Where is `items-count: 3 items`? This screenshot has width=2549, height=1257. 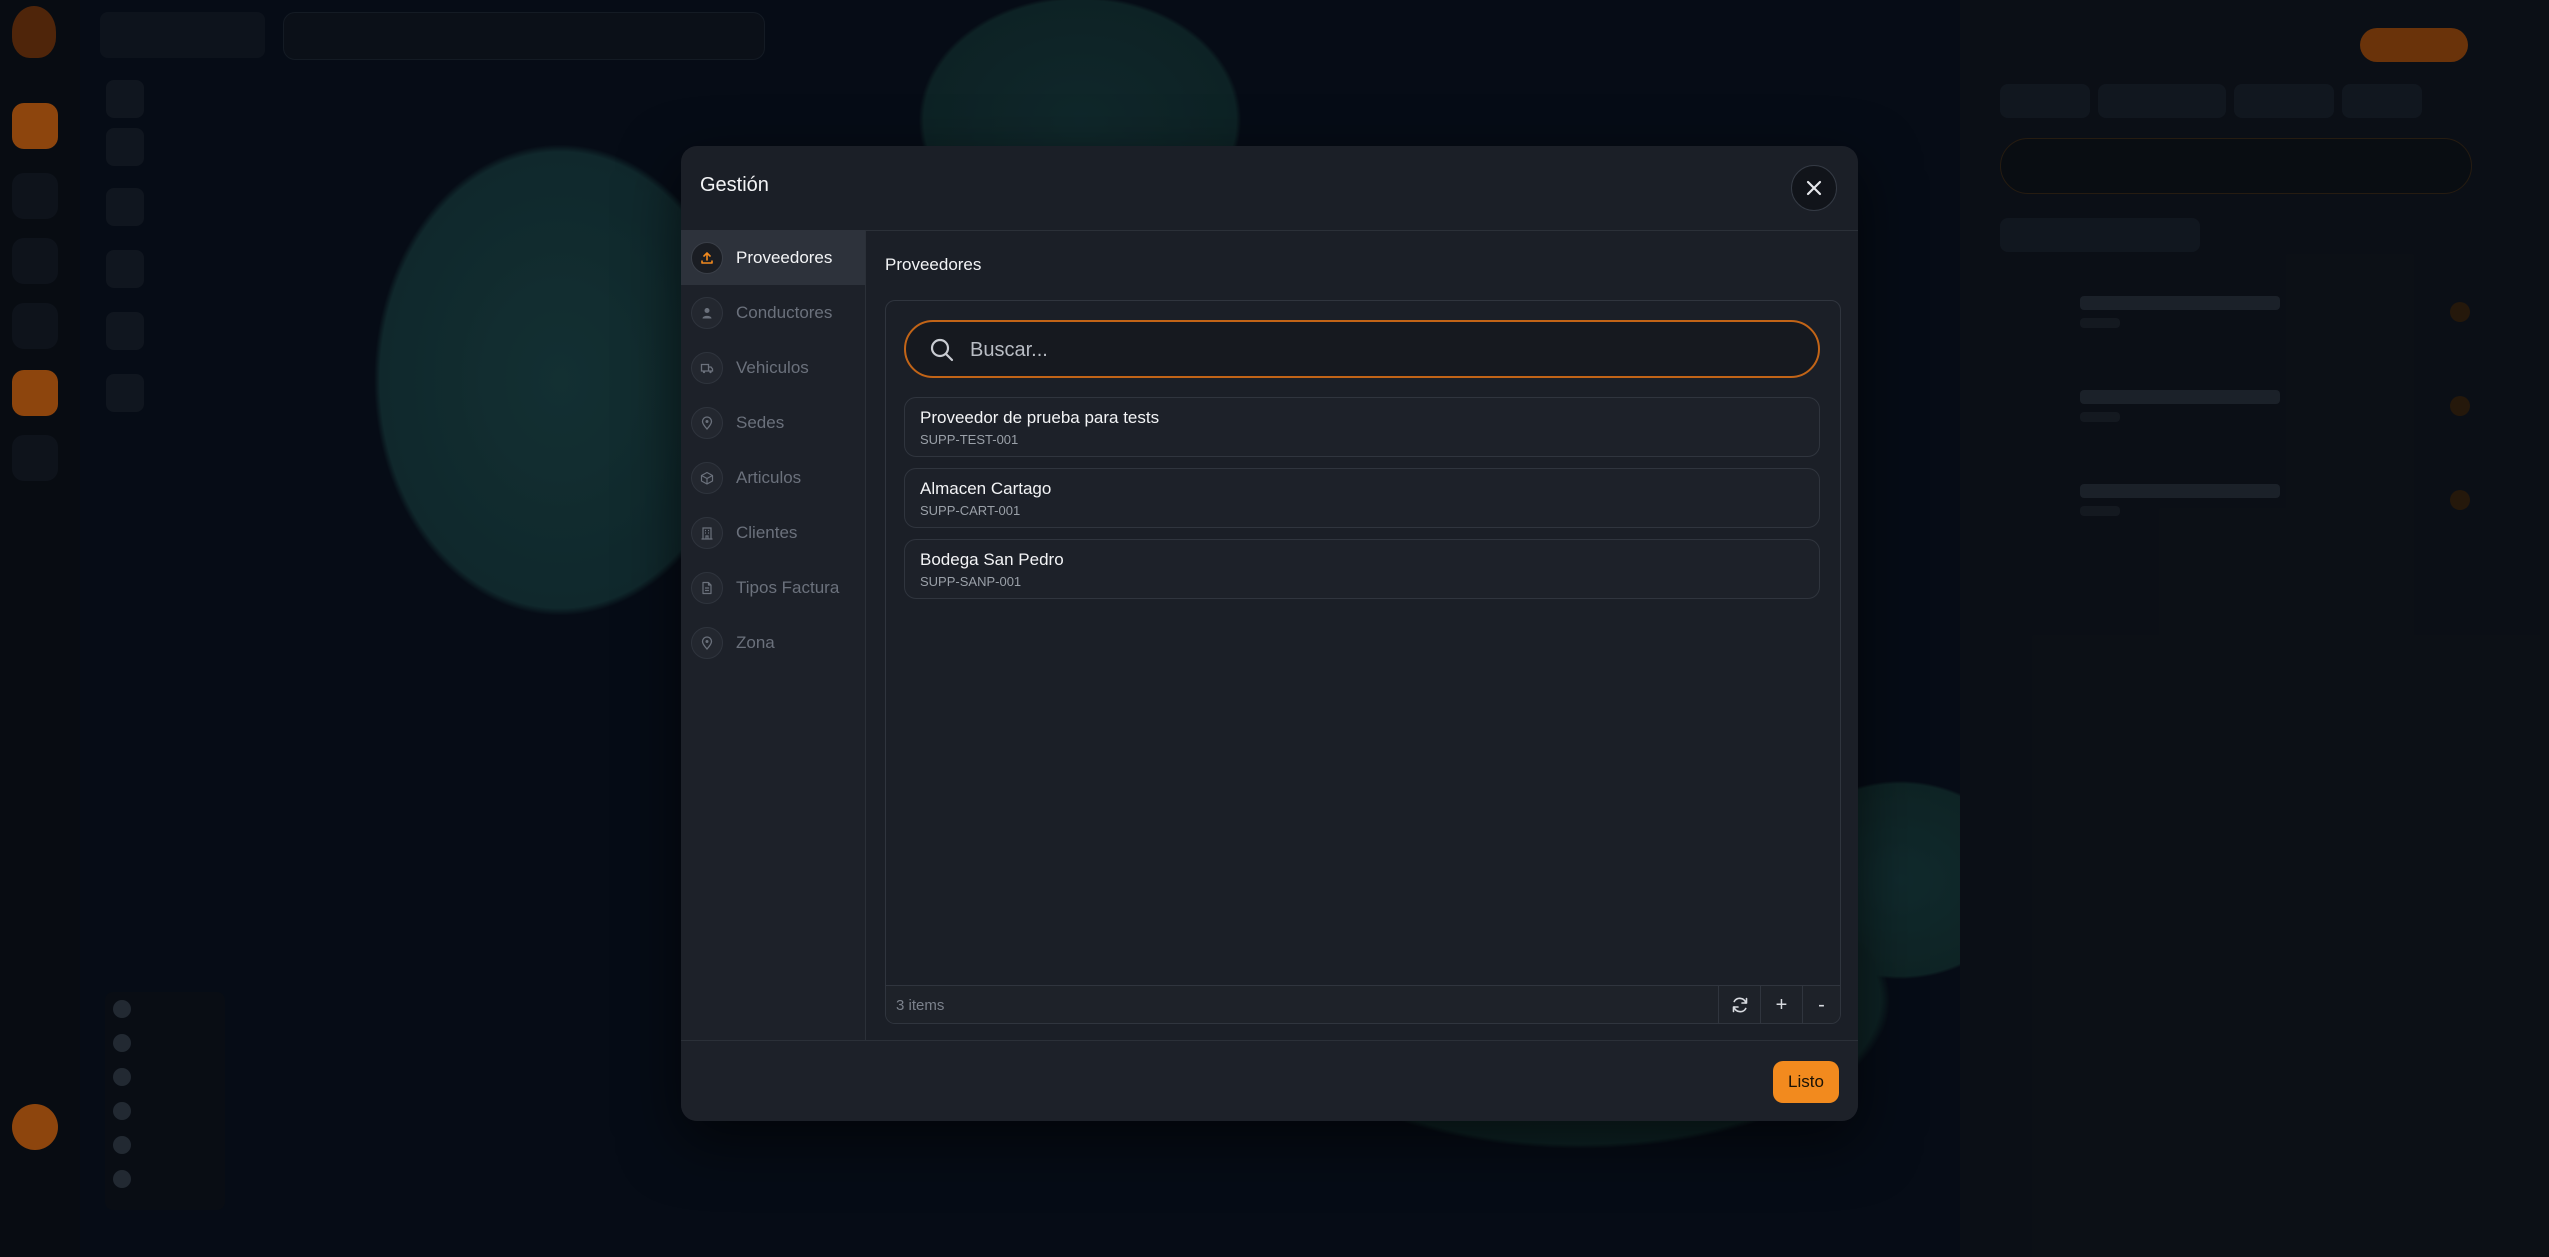 items-count: 3 items is located at coordinates (920, 1005).